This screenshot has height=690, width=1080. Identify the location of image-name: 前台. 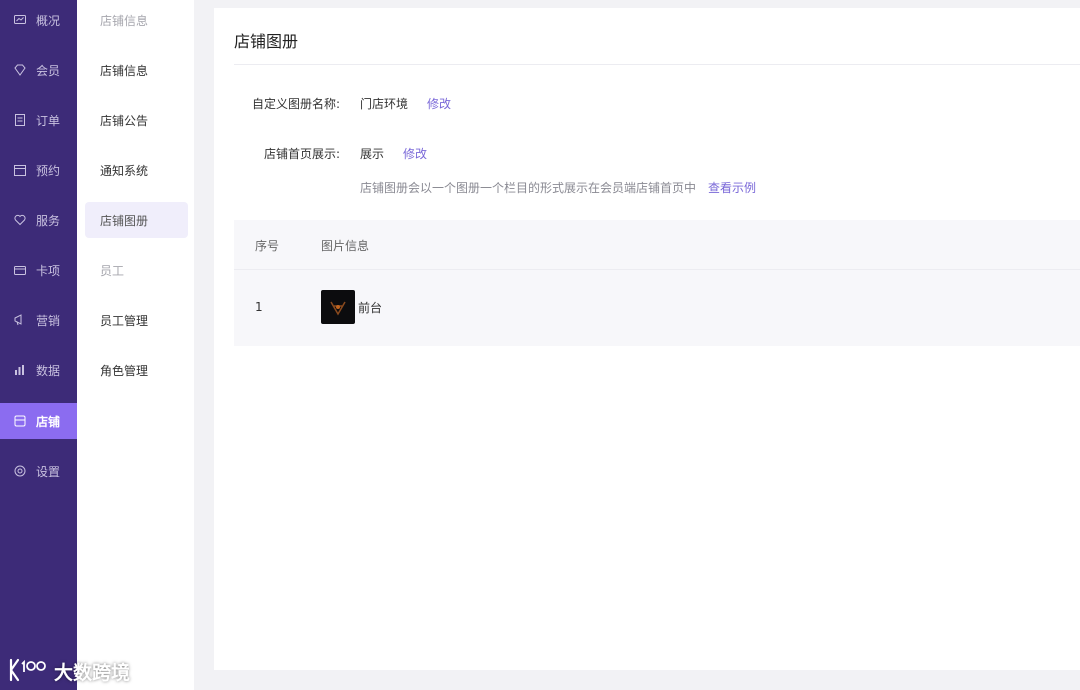
(370, 308).